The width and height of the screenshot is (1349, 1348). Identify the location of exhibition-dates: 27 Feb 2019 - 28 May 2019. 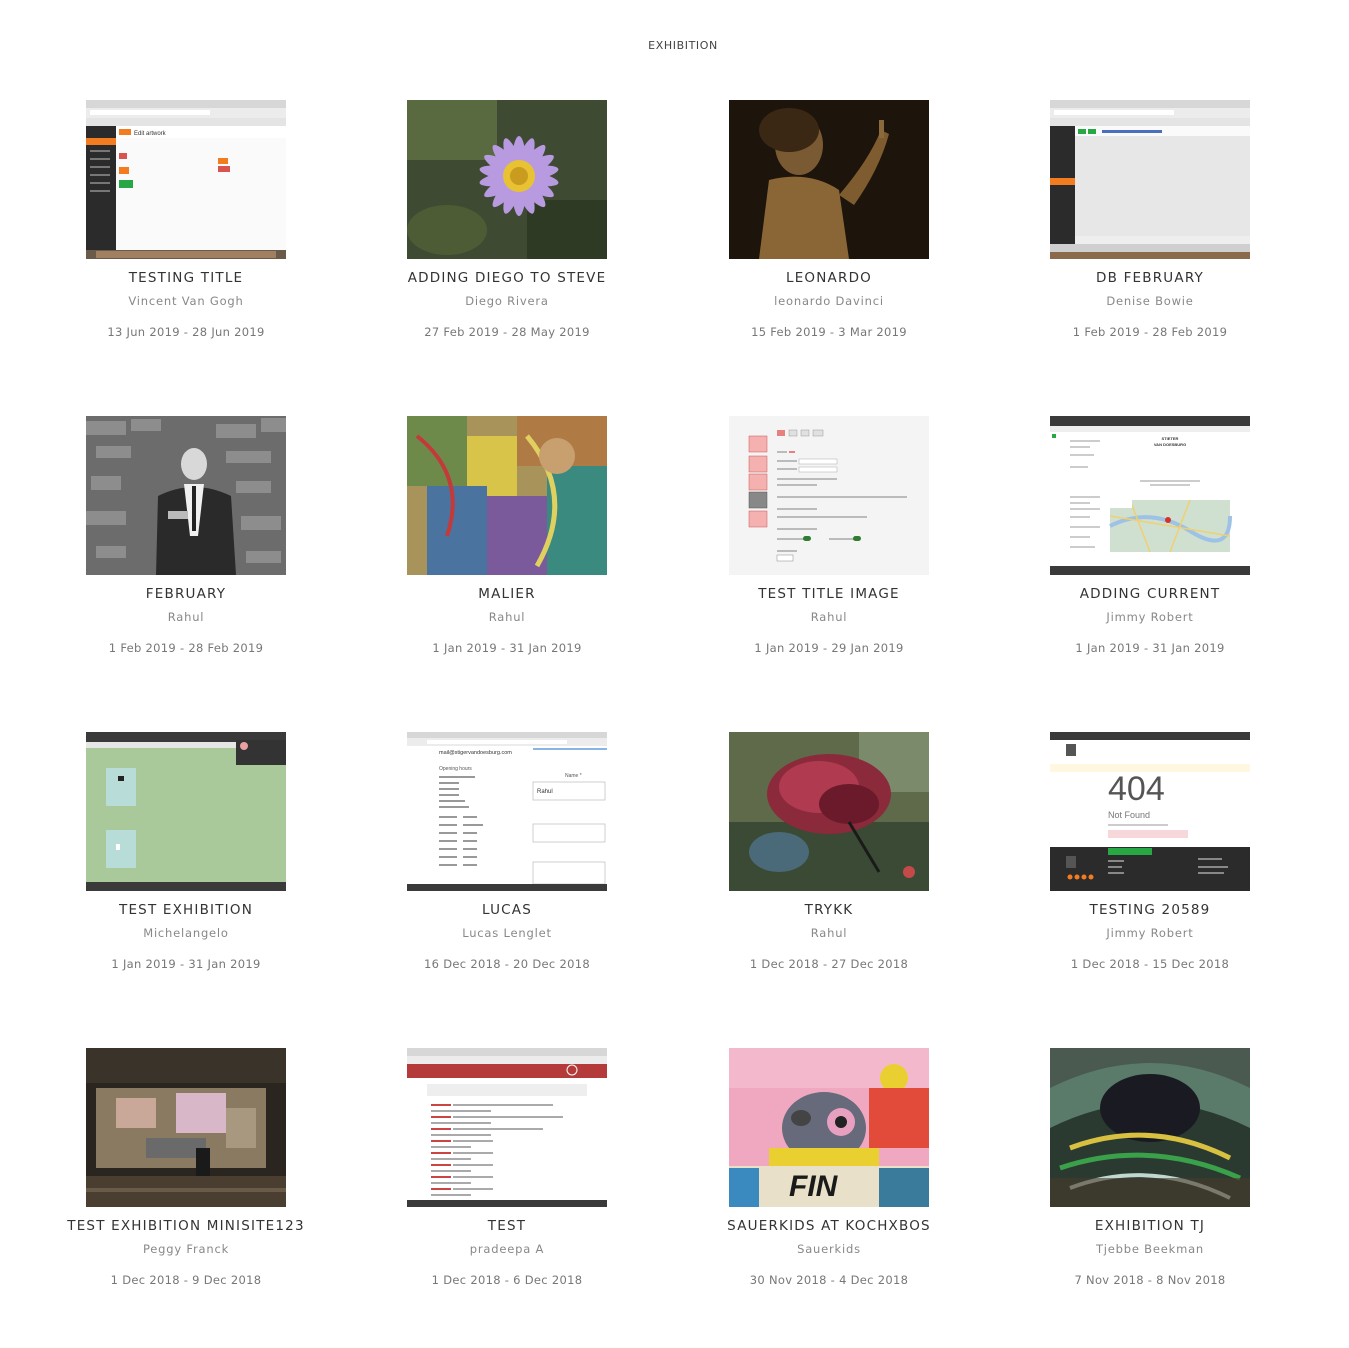
(507, 332).